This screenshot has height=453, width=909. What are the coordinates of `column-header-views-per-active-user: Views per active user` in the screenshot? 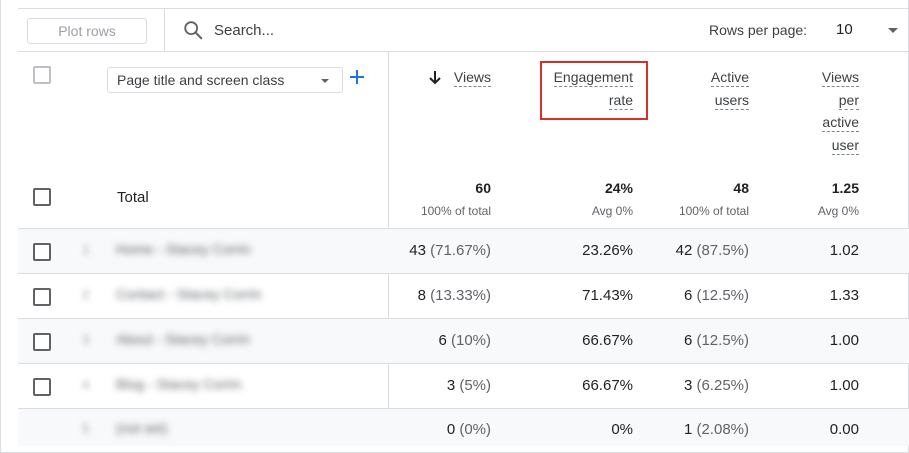 It's located at (840, 111).